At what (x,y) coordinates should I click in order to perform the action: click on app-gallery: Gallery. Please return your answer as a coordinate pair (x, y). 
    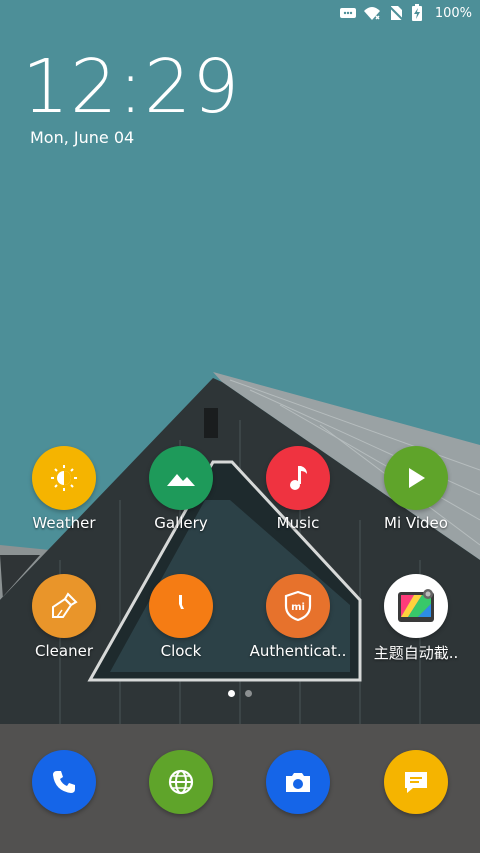
    Looking at the image, I should click on (181, 489).